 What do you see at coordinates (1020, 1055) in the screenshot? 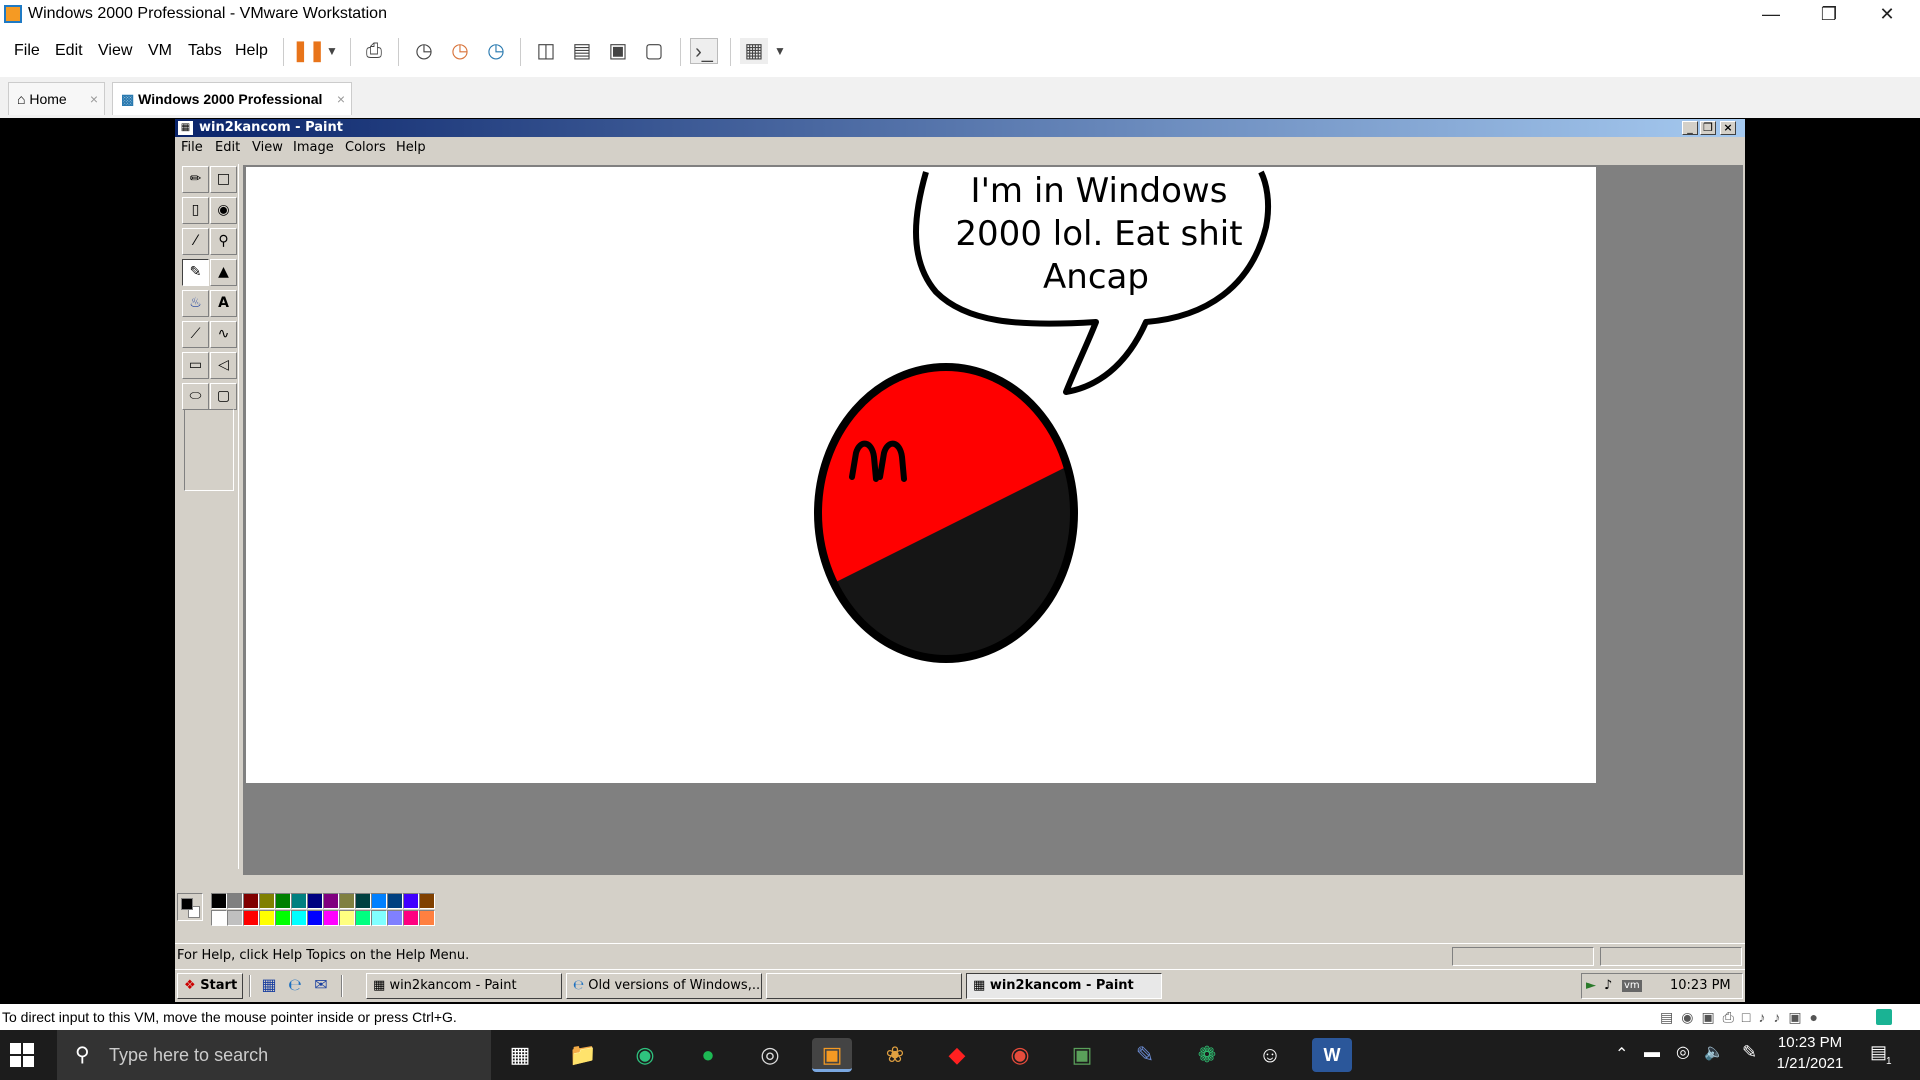
I see `app-screen-recorder-icon: ◉` at bounding box center [1020, 1055].